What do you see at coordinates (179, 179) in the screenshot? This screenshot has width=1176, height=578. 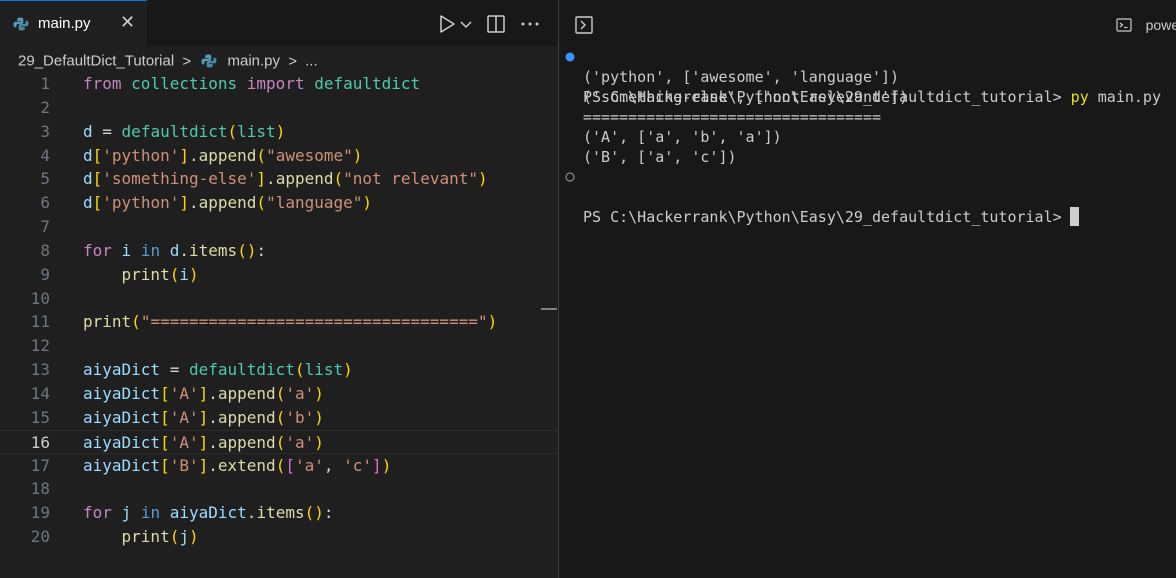 I see `code-token: 'something-else'` at bounding box center [179, 179].